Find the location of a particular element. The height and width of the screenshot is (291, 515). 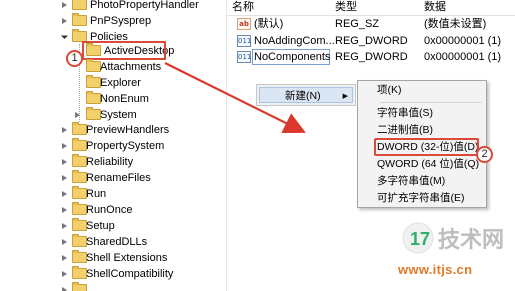

watermark-logo-text: 技术网 is located at coordinates (471, 240).